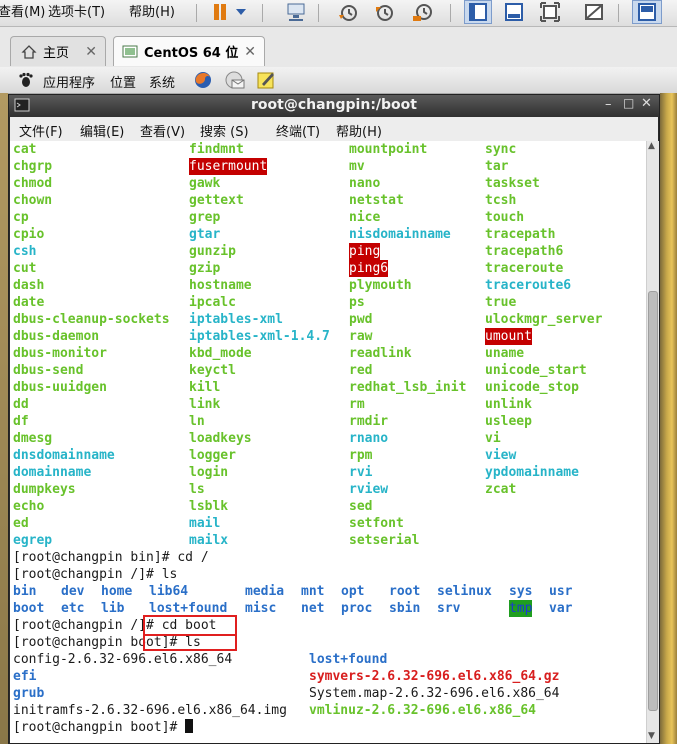  What do you see at coordinates (123, 81) in the screenshot?
I see `gnome-menu-places: 位置` at bounding box center [123, 81].